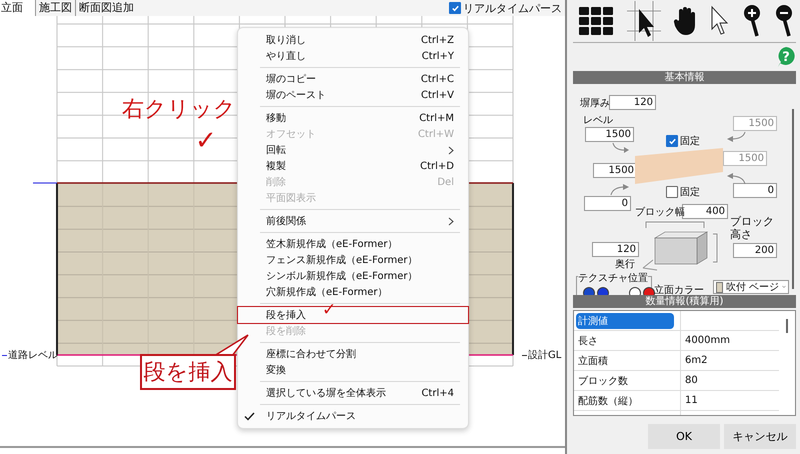  What do you see at coordinates (353, 166) in the screenshot?
I see `menu-item: 複製 Ctrl+D` at bounding box center [353, 166].